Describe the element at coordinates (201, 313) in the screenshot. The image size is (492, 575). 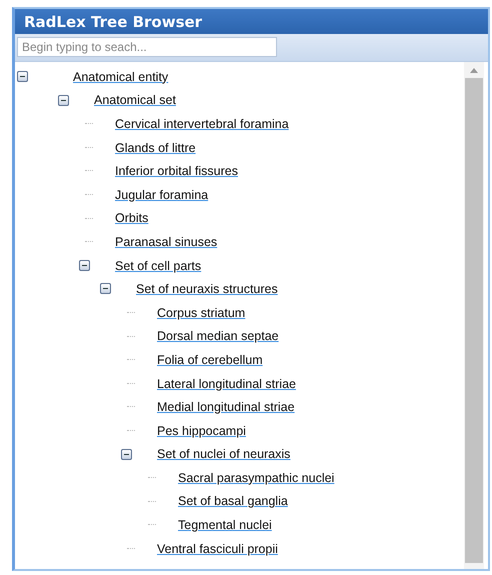
I see `tree-node-link: Corpus striatum` at that location.